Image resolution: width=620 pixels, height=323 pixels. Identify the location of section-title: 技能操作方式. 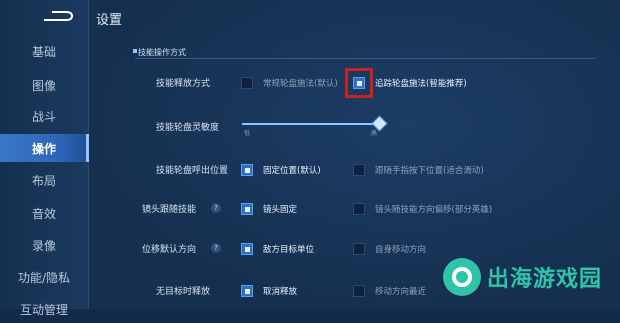
(162, 52).